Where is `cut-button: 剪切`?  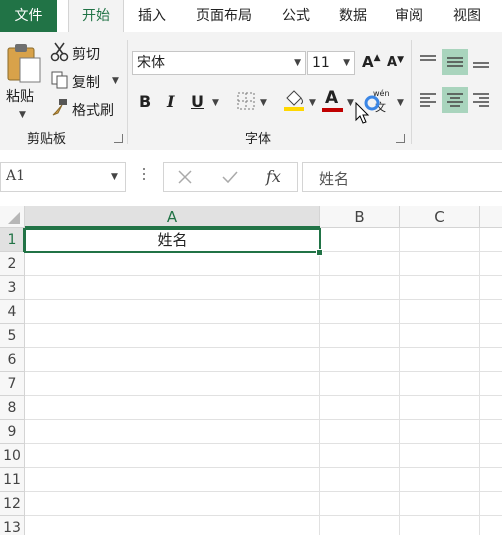
cut-button: 剪切 is located at coordinates (83, 53).